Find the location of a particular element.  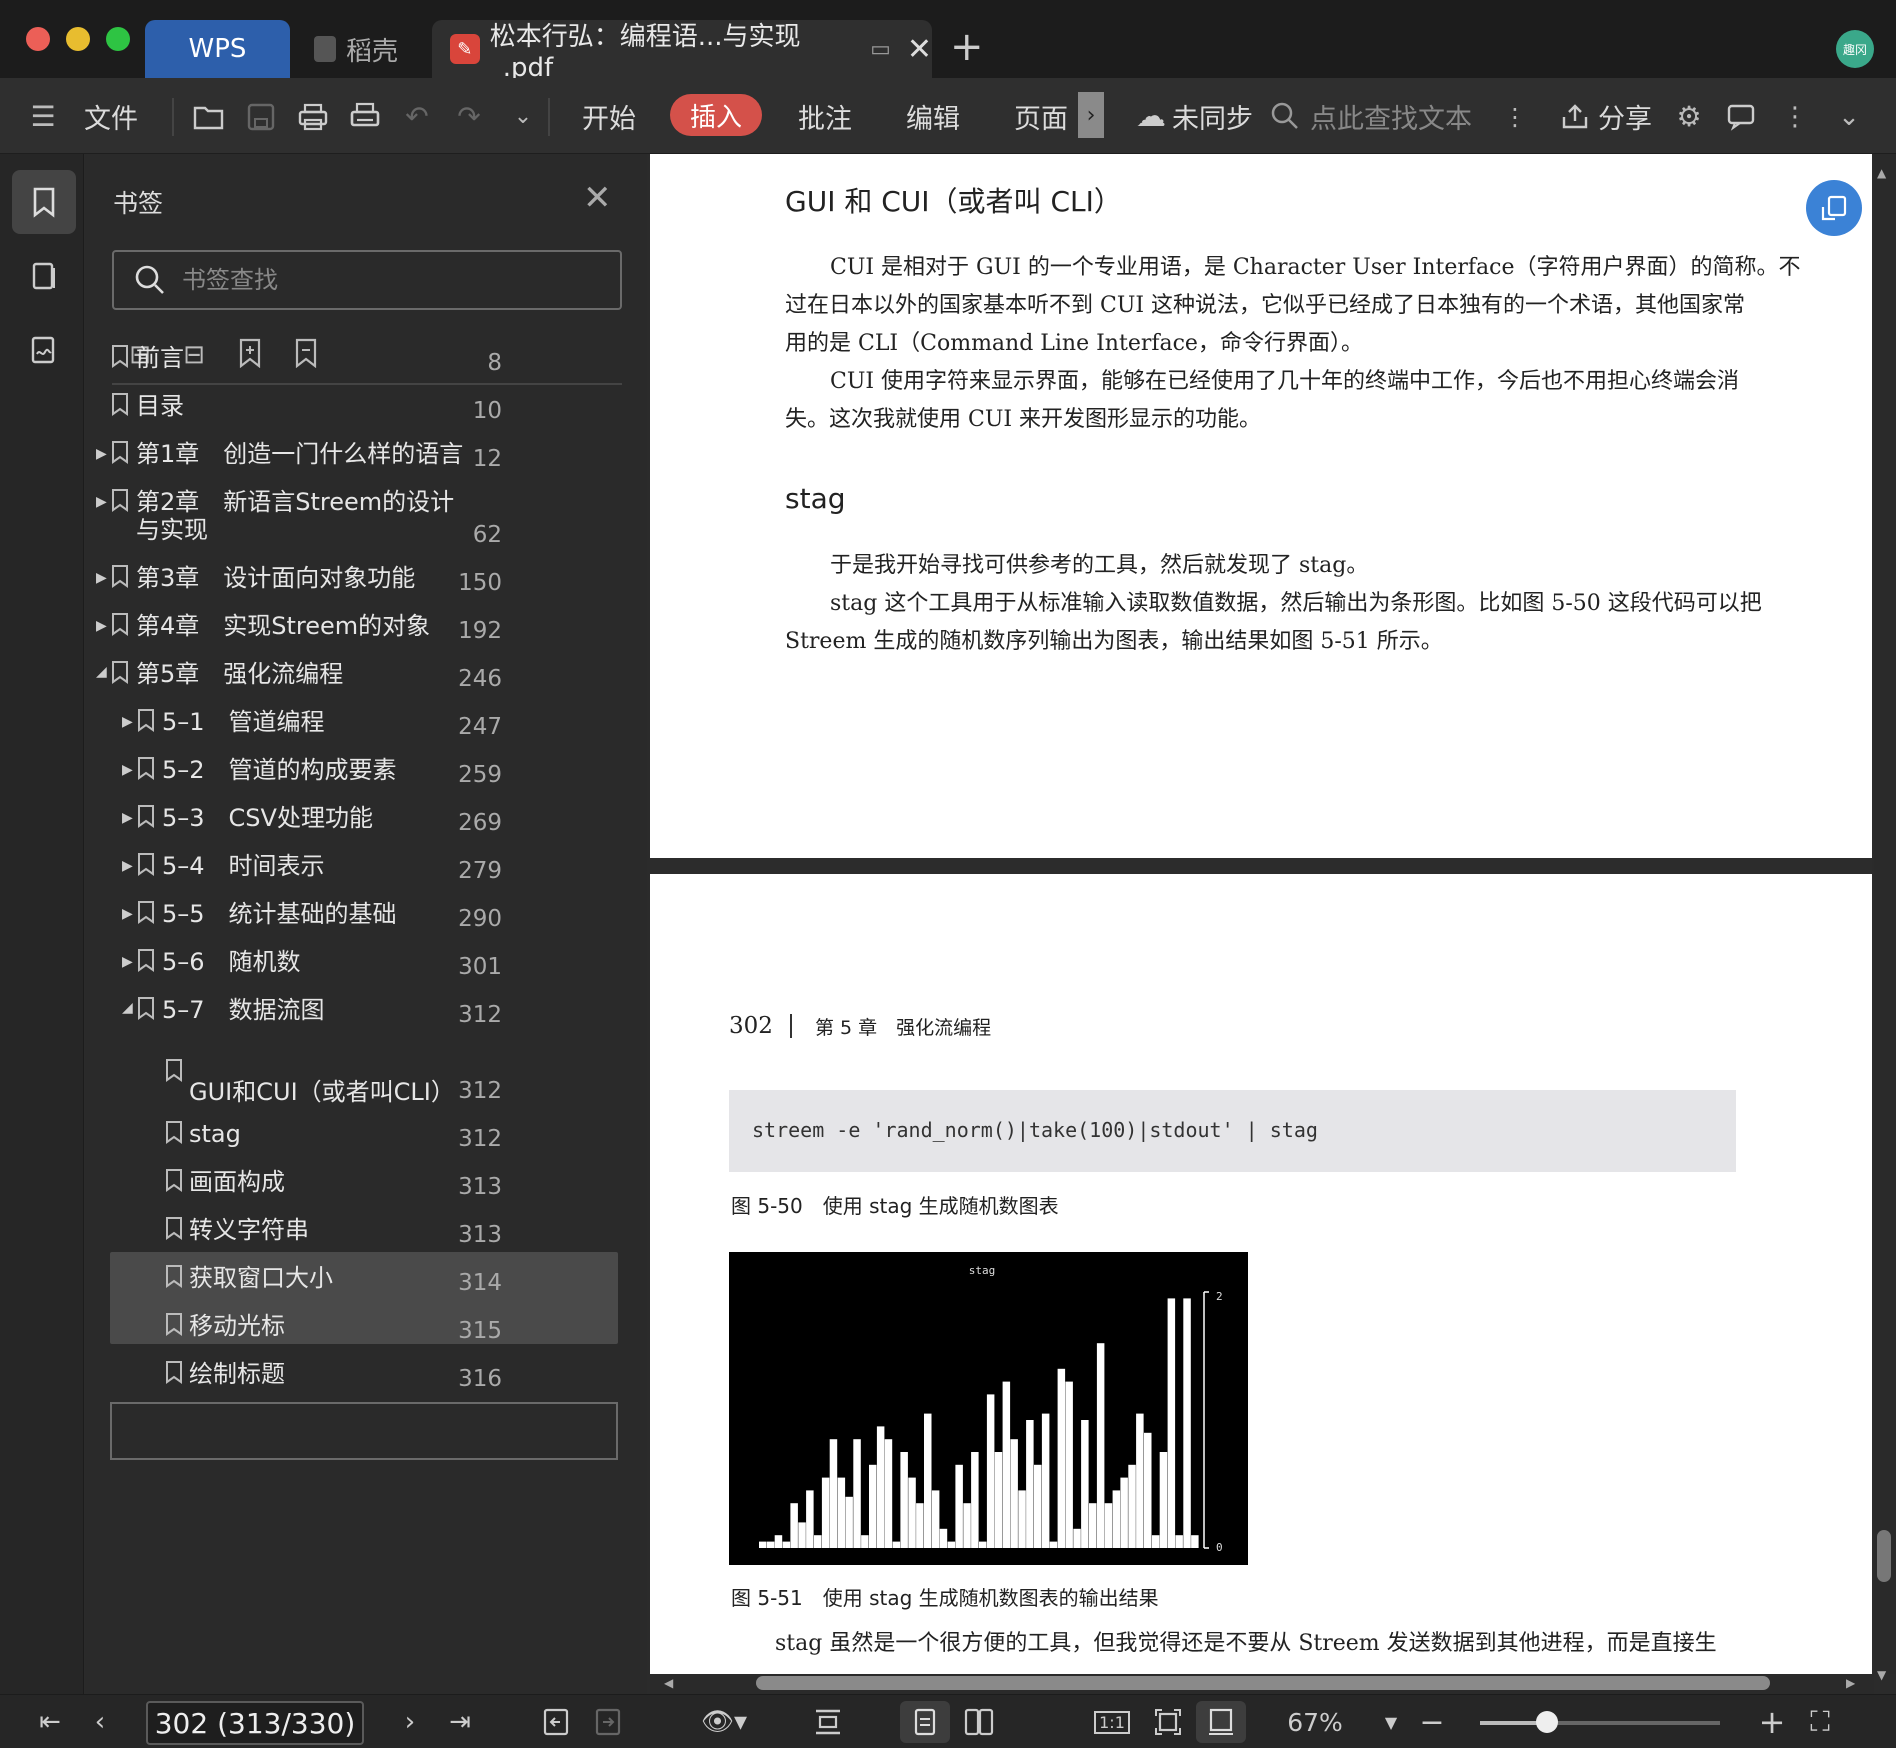

previous-page-icon: ‹ is located at coordinates (100, 1722).